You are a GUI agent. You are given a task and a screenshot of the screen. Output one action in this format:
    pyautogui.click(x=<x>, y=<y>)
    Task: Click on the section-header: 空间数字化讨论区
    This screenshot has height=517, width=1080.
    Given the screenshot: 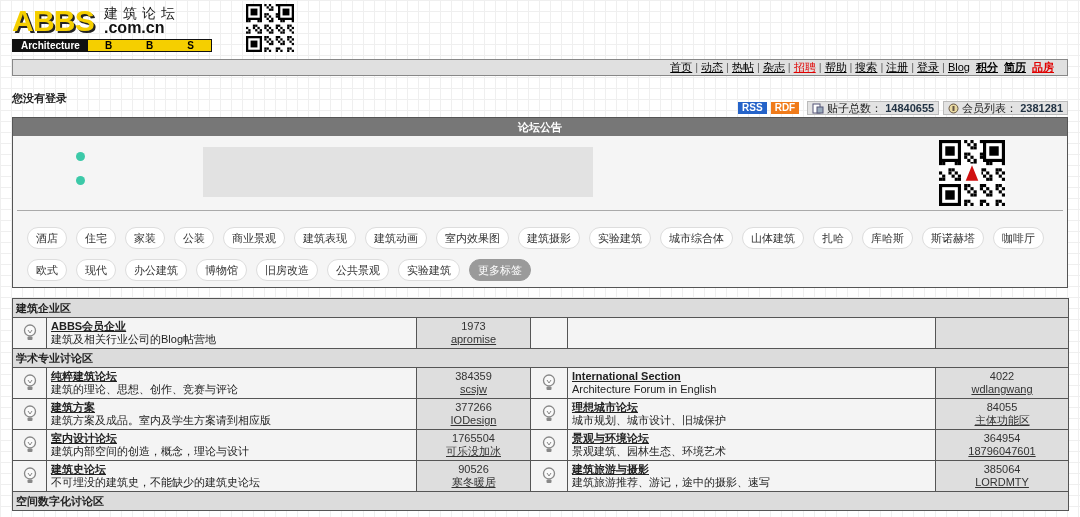 What is the action you would take?
    pyautogui.click(x=60, y=500)
    